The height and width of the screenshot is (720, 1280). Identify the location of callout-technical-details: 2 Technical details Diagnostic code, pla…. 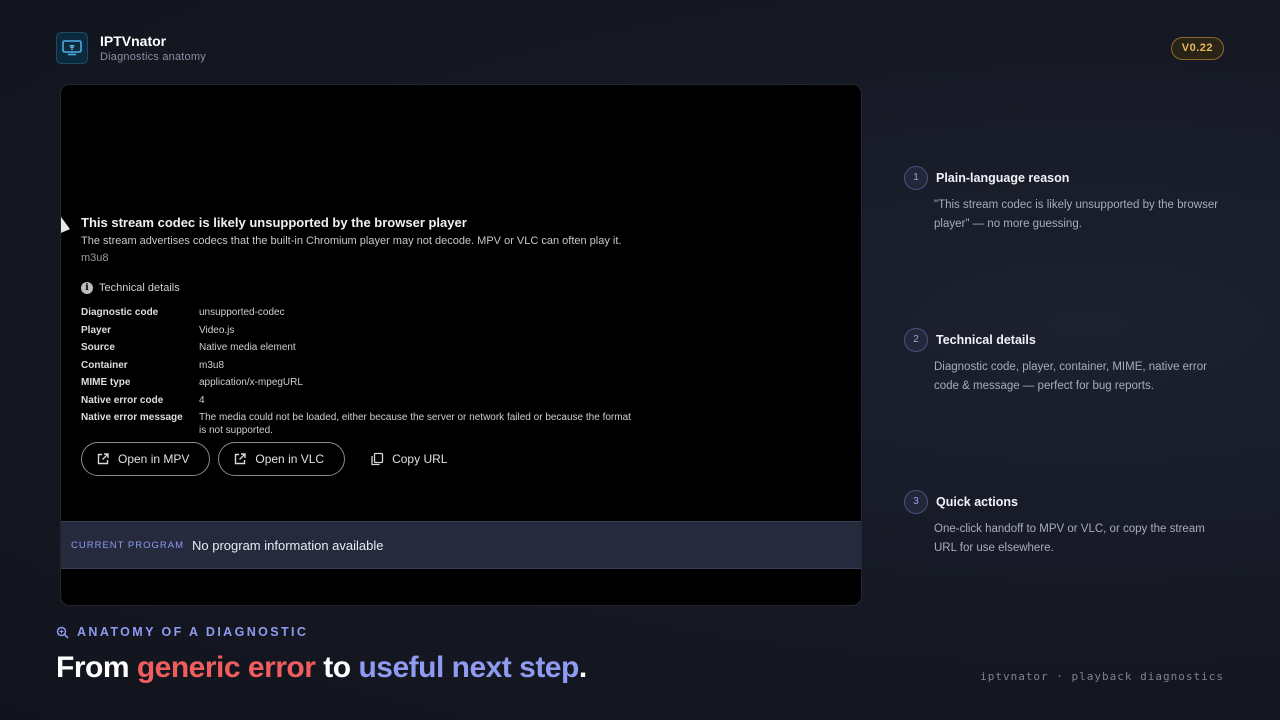
(1064, 362).